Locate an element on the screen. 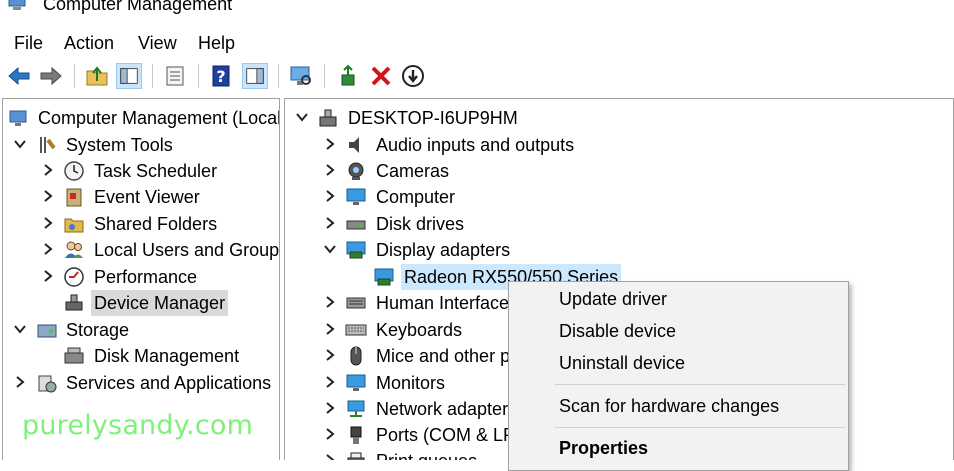 The width and height of the screenshot is (954, 471). printer-icon is located at coordinates (356, 456).